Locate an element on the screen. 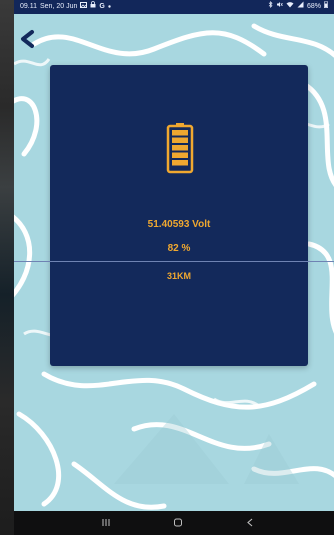 Image resolution: width=334 pixels, height=535 pixels. nav-back-button is located at coordinates (250, 523).